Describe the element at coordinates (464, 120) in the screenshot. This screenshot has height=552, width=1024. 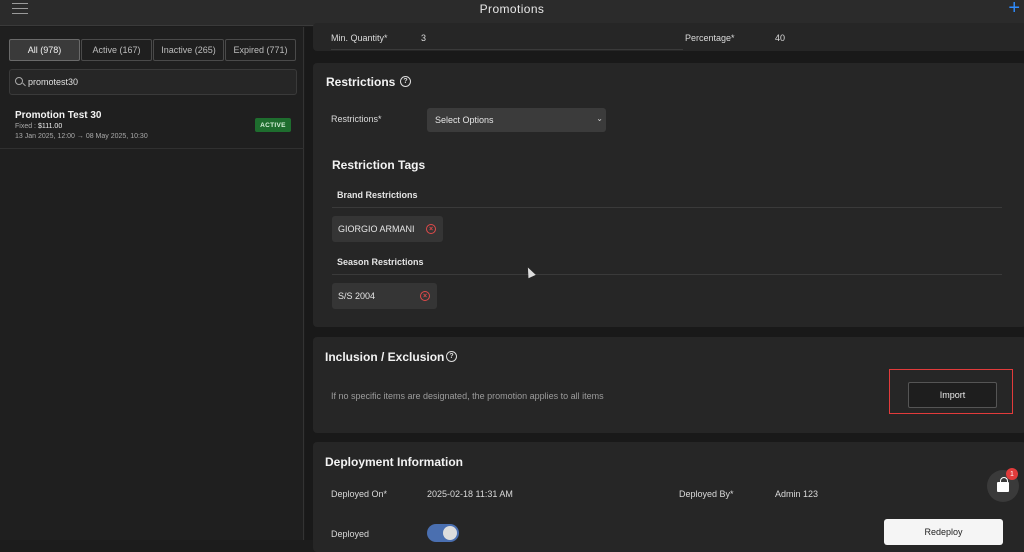
I see `restrictions-select-value: Select Options` at that location.